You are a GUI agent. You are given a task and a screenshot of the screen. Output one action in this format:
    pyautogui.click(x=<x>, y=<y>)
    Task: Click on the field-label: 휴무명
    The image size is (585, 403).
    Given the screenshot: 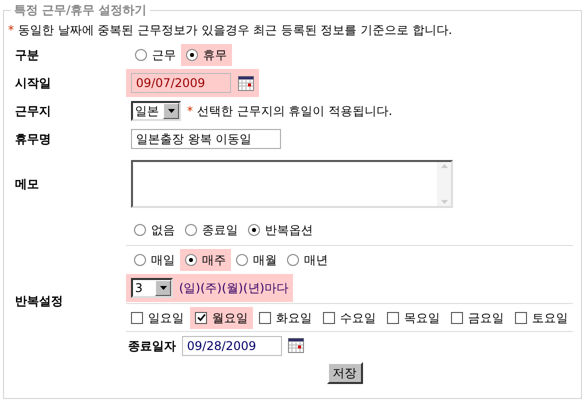 What is the action you would take?
    pyautogui.click(x=33, y=139)
    